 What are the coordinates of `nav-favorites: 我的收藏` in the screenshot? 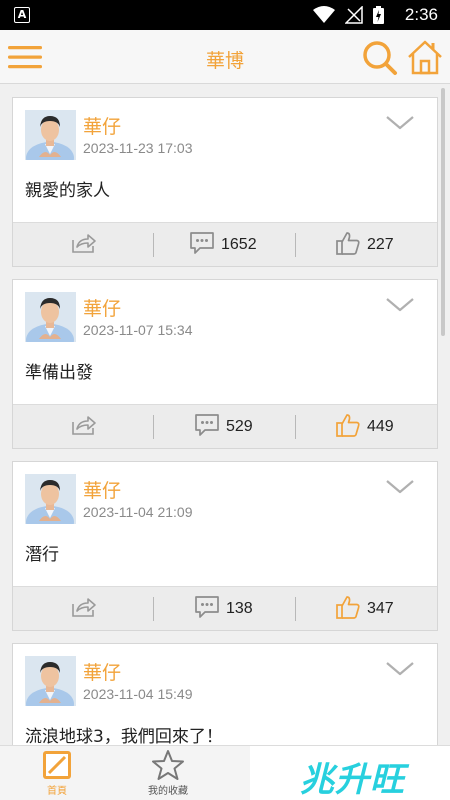 It's located at (168, 773).